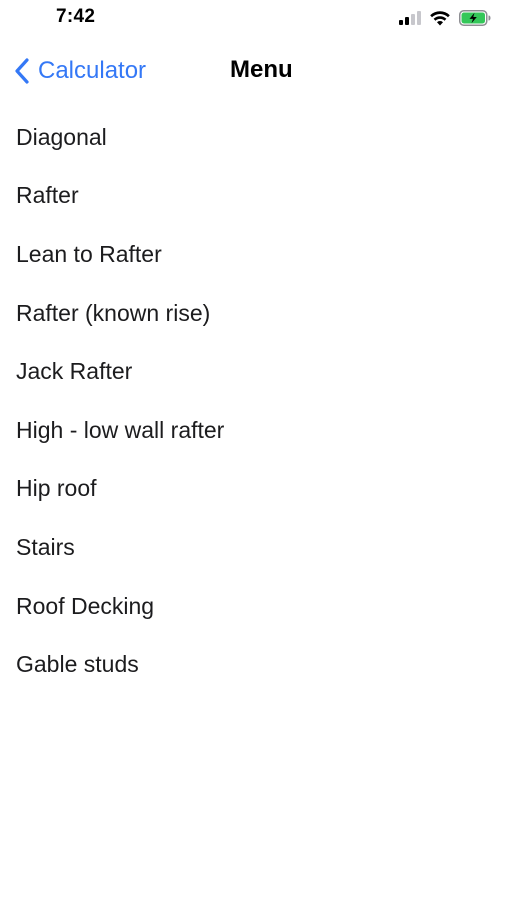 This screenshot has width=507, height=900. I want to click on status-icons, so click(445, 18).